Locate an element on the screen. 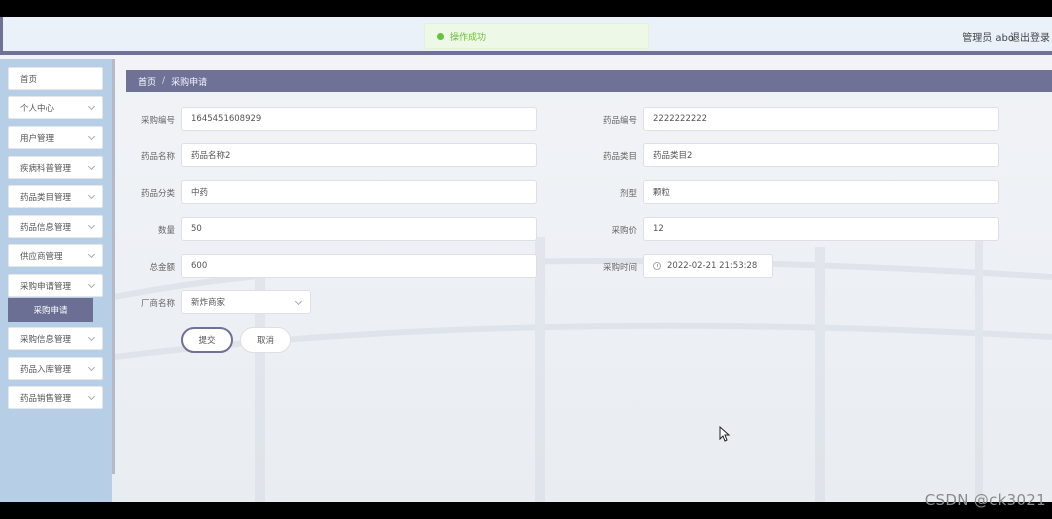 The image size is (1052, 519). quantity-value: 50 is located at coordinates (196, 229).